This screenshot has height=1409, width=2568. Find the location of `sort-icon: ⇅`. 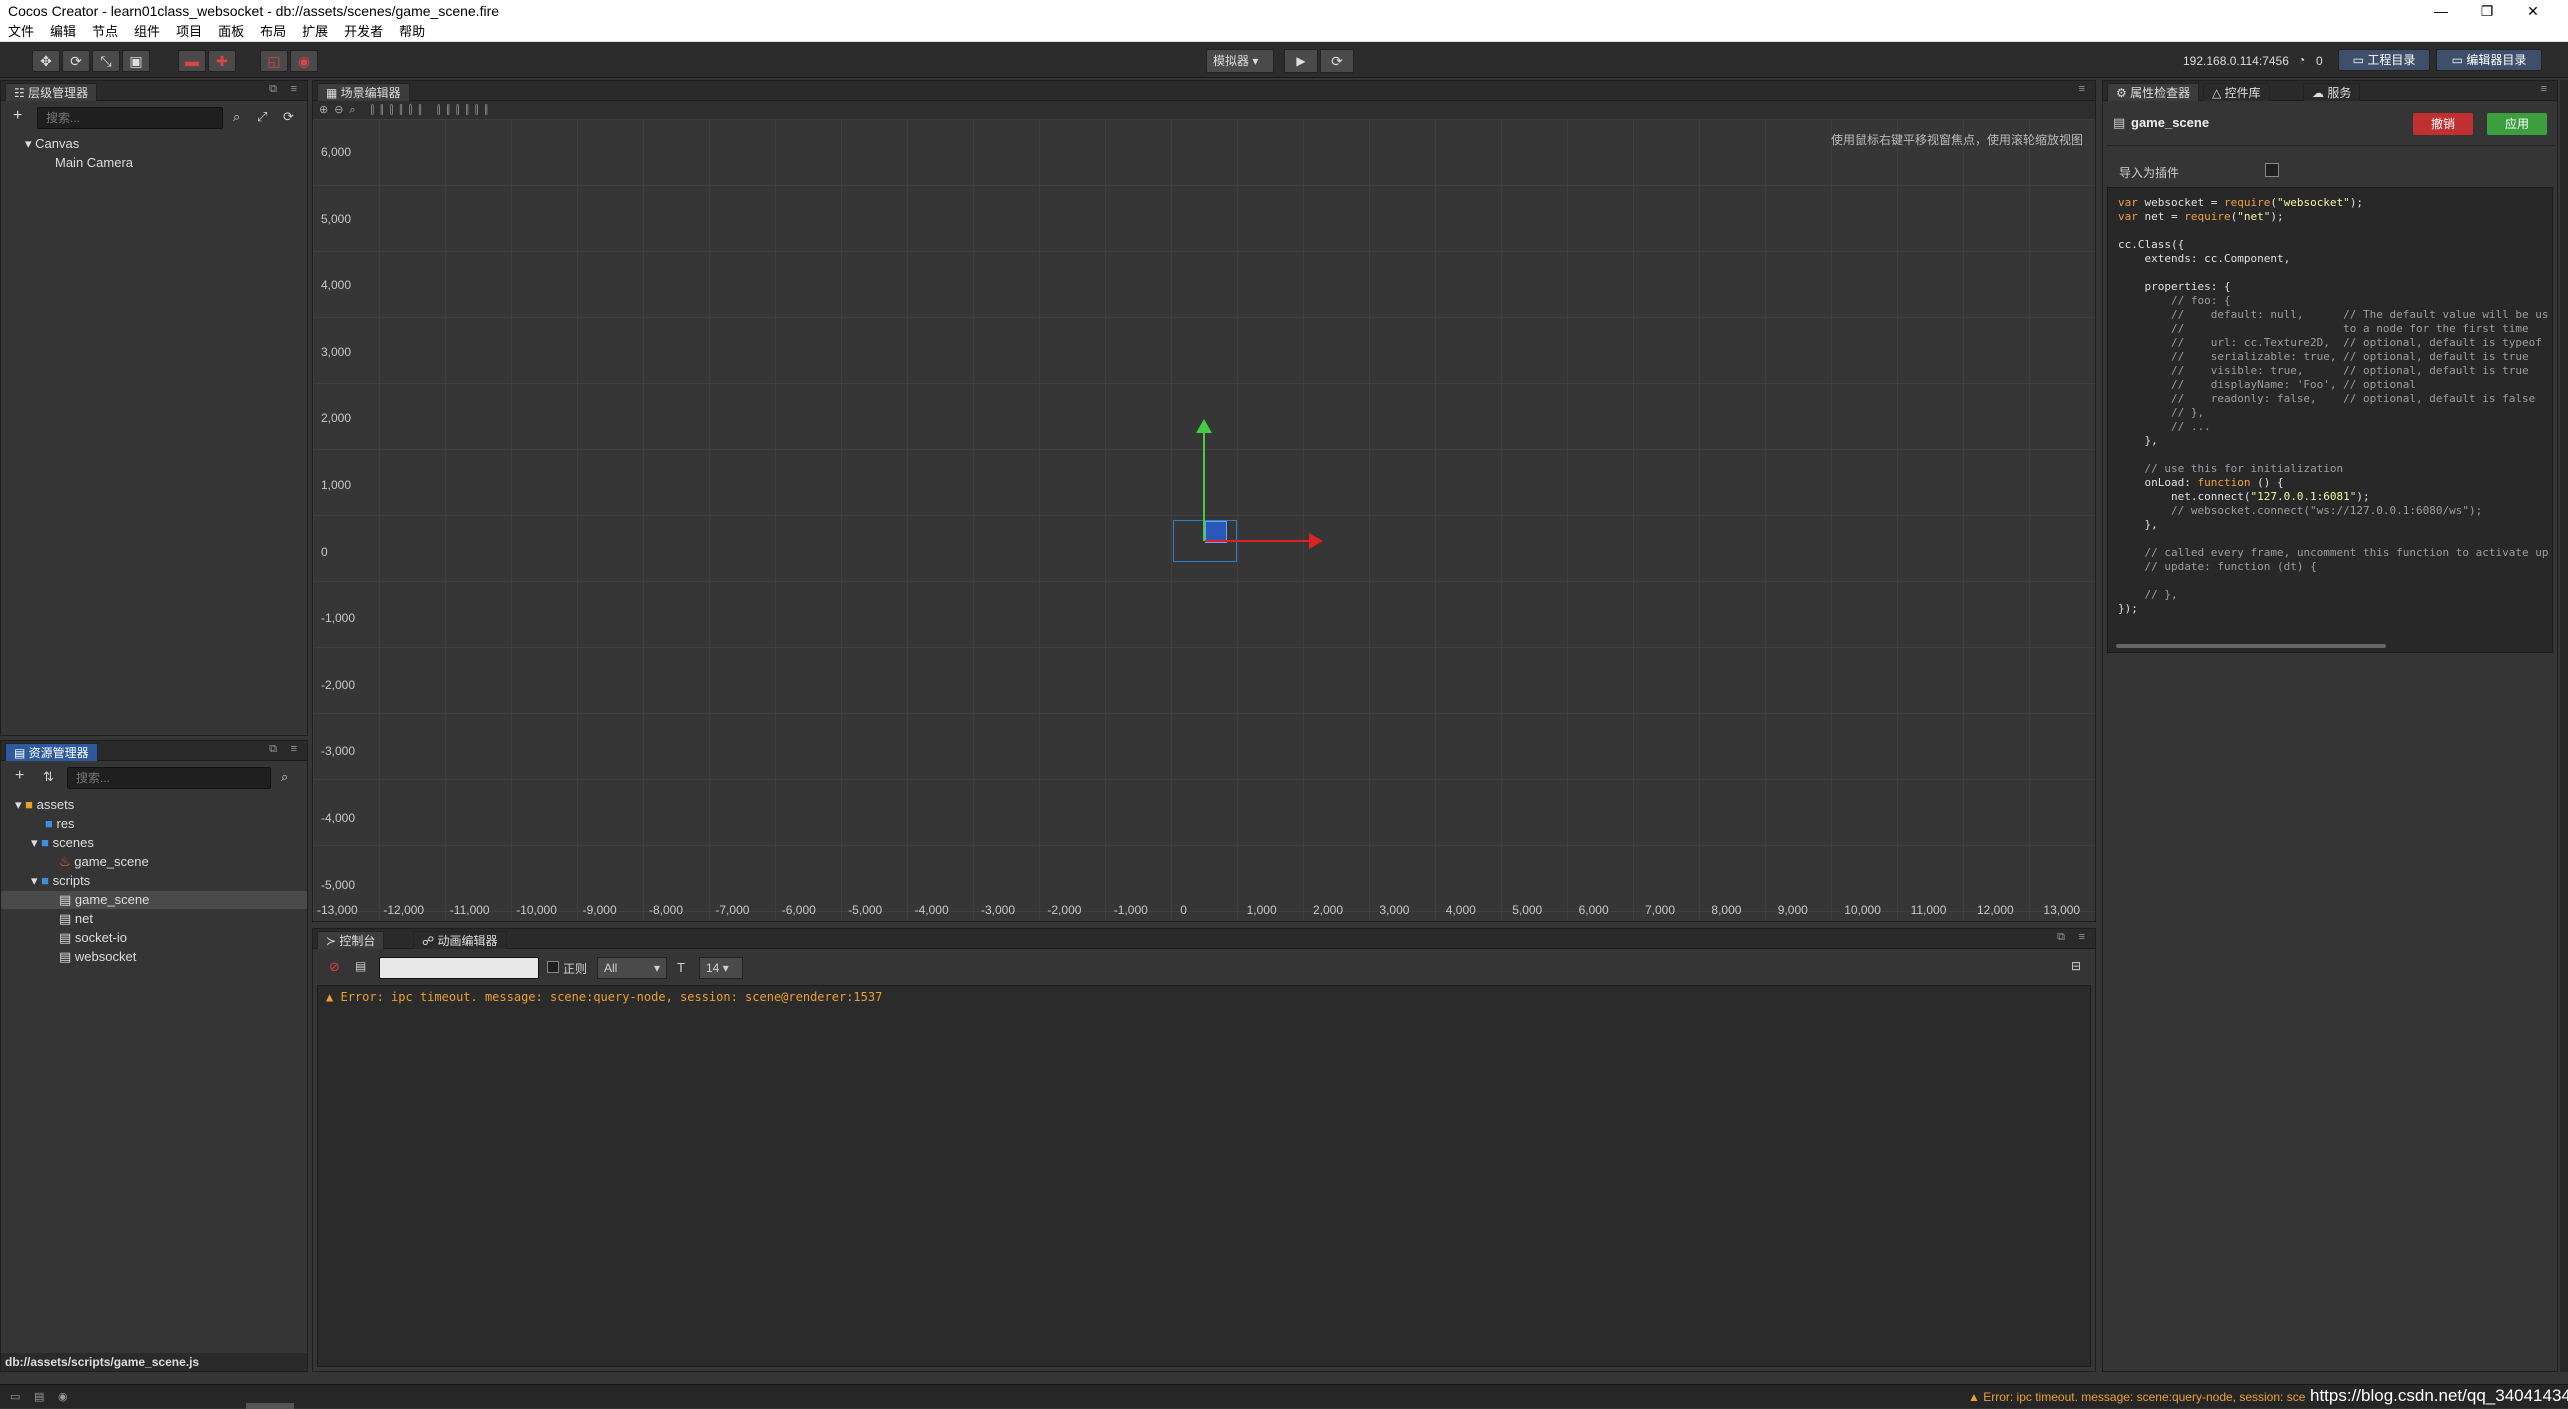

sort-icon: ⇅ is located at coordinates (48, 777).